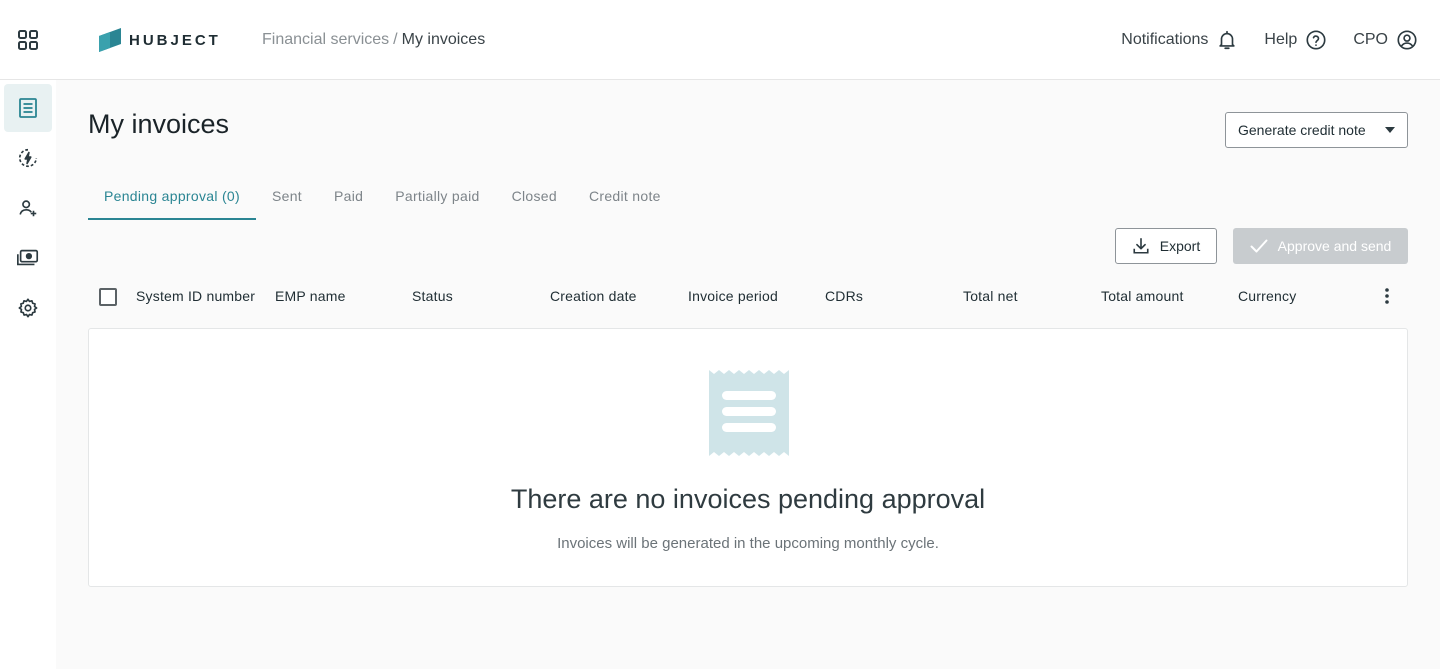  I want to click on sidebar-item-invoices, so click(28, 108).